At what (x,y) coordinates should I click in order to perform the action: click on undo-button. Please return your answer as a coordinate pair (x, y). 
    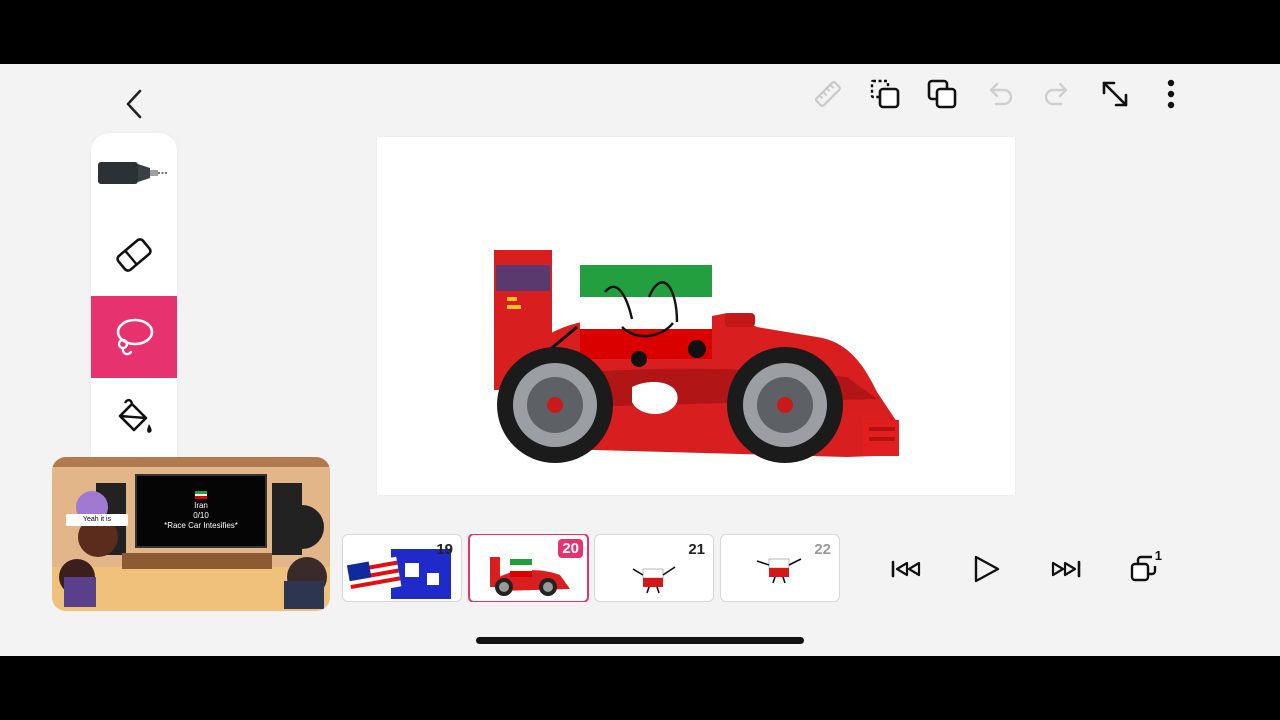
    Looking at the image, I should click on (1000, 94).